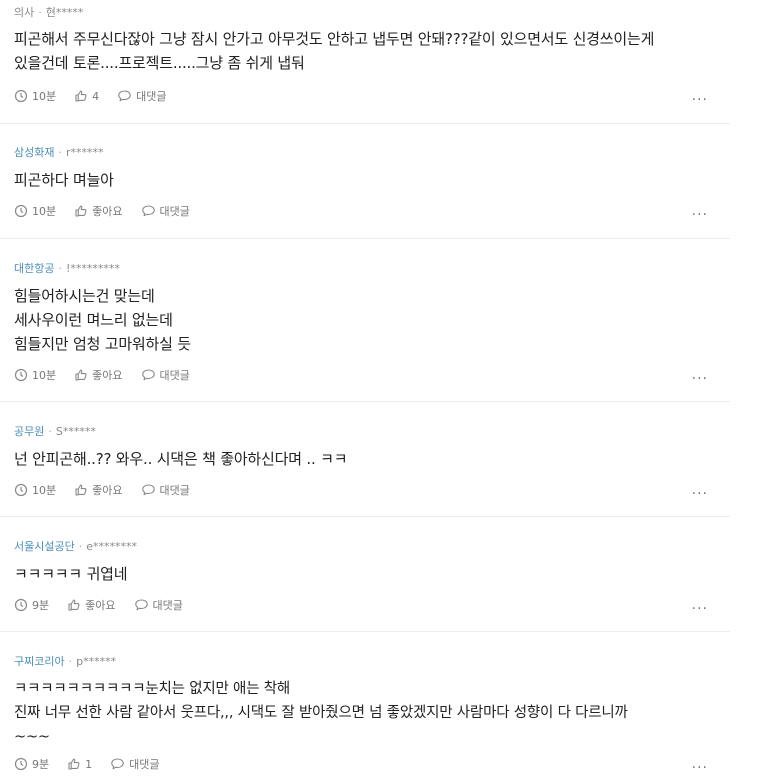 This screenshot has width=773, height=783. What do you see at coordinates (361, 546) in the screenshot?
I see `comment-meta: 서울시설공단 · e********` at bounding box center [361, 546].